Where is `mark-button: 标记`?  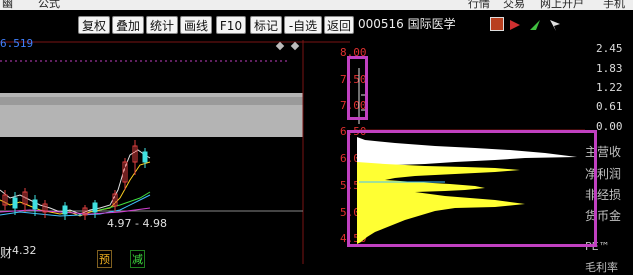
mark-button: 标记 is located at coordinates (266, 25).